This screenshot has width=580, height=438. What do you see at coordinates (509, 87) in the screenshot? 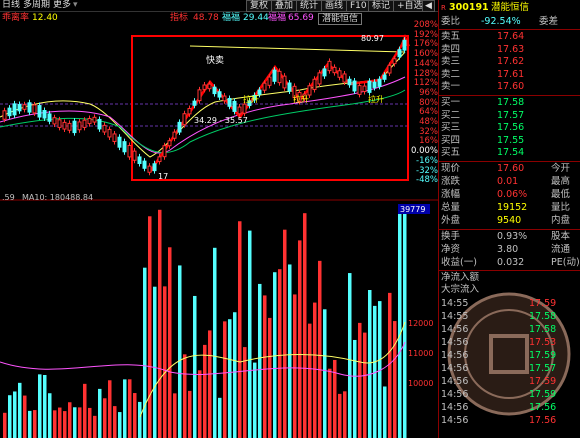
I see `quote-row: 卖一 17.60` at bounding box center [509, 87].